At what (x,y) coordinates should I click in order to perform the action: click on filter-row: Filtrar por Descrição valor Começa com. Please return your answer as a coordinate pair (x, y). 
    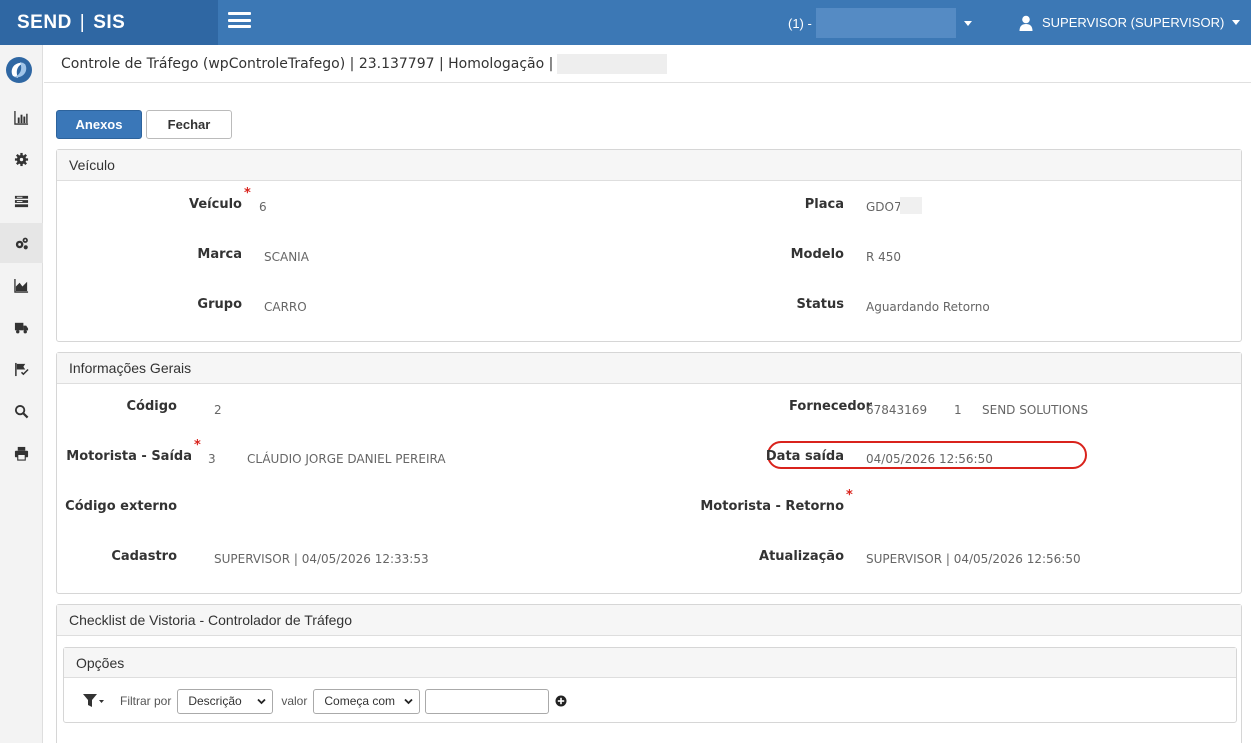
    Looking at the image, I should click on (324, 701).